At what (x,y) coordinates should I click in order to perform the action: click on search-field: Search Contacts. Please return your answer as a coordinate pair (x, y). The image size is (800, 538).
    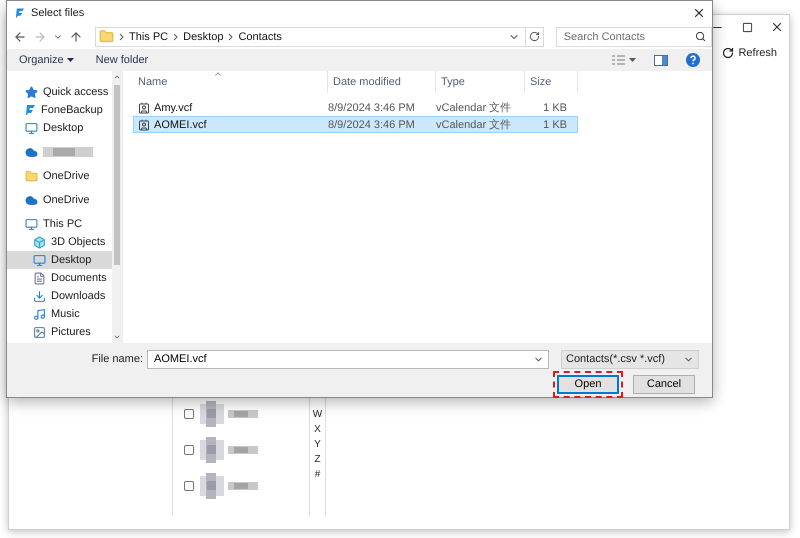
    Looking at the image, I should click on (634, 36).